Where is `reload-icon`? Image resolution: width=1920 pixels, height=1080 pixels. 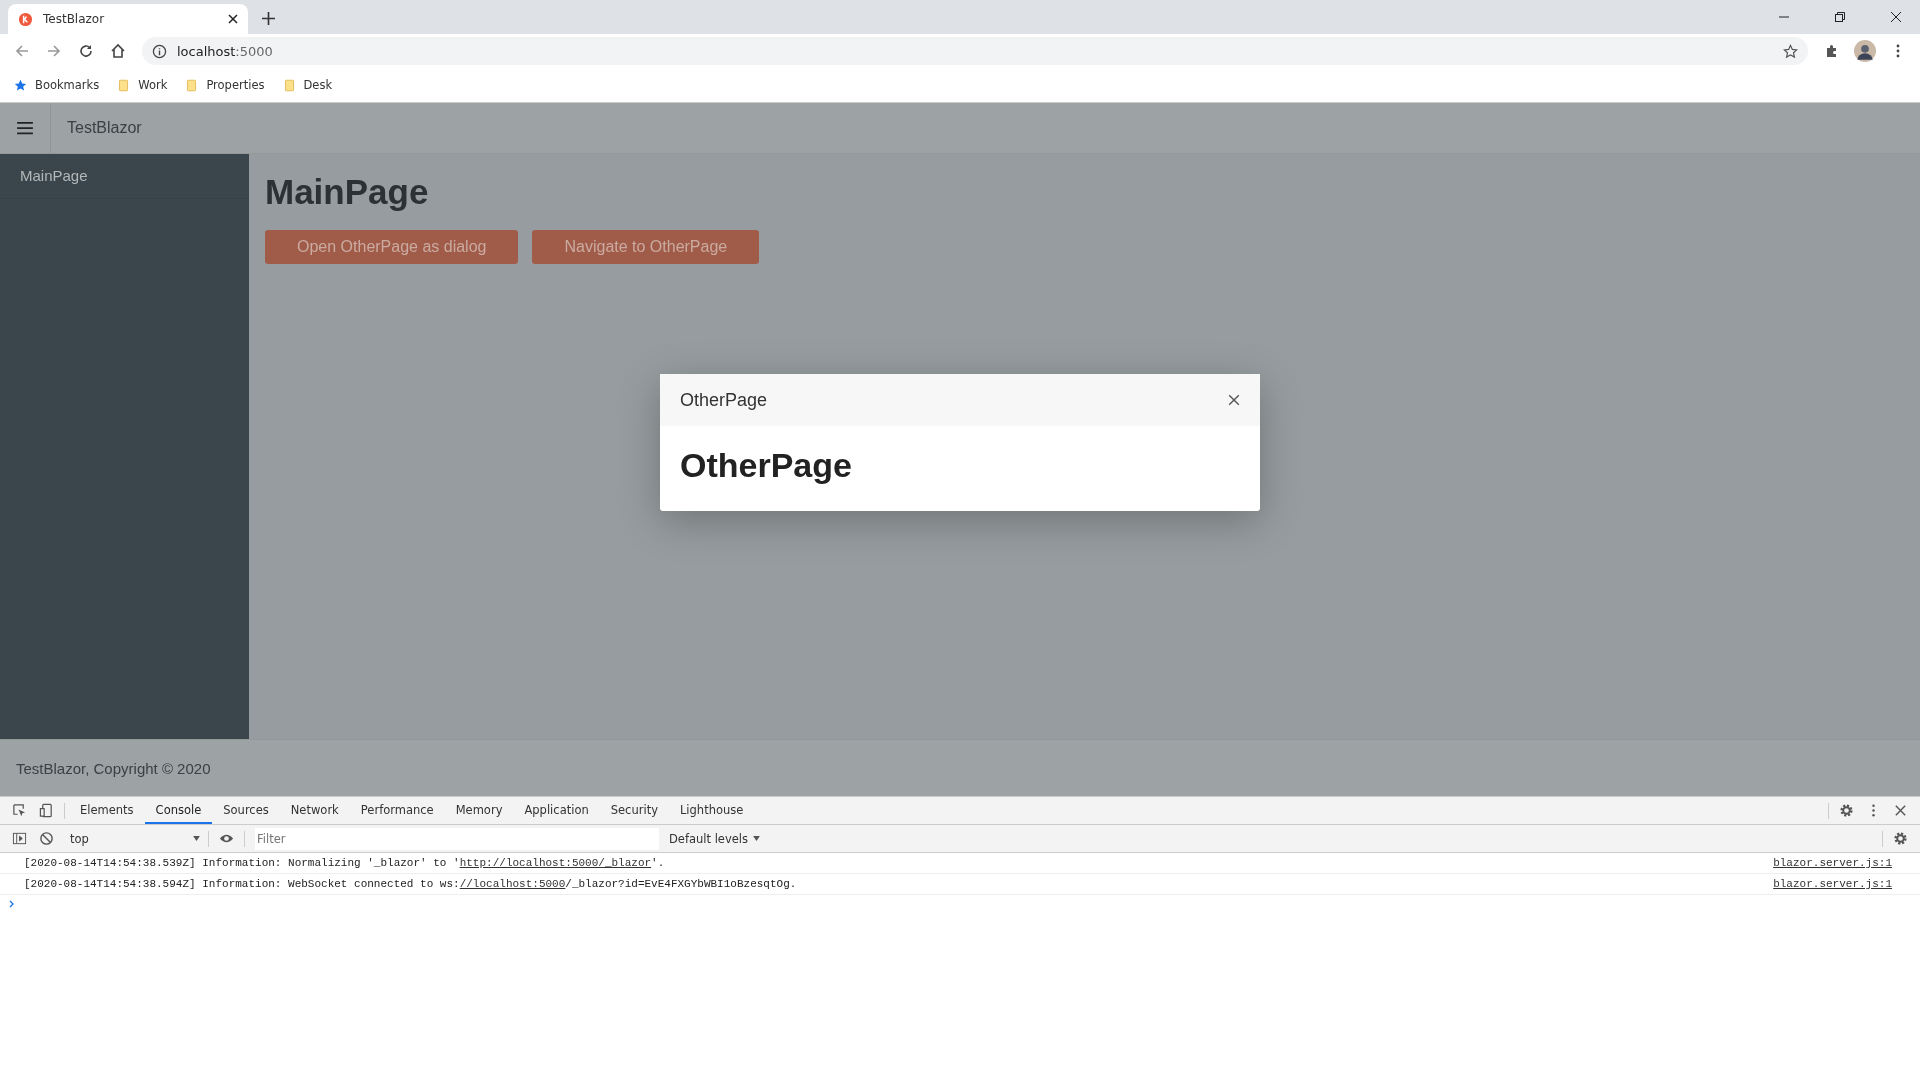
reload-icon is located at coordinates (86, 51).